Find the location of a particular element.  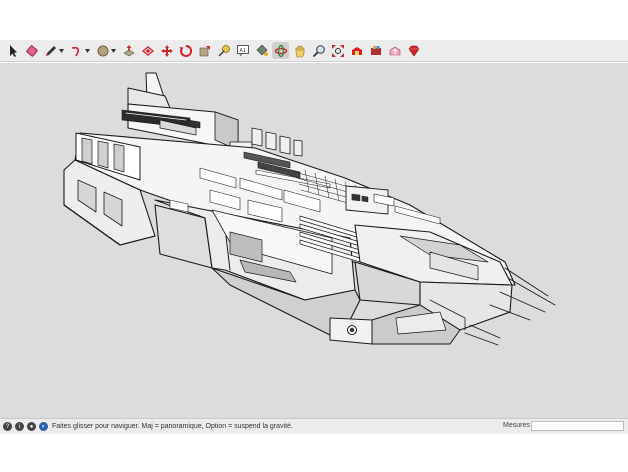

paint-bucket-icon is located at coordinates (262, 50).